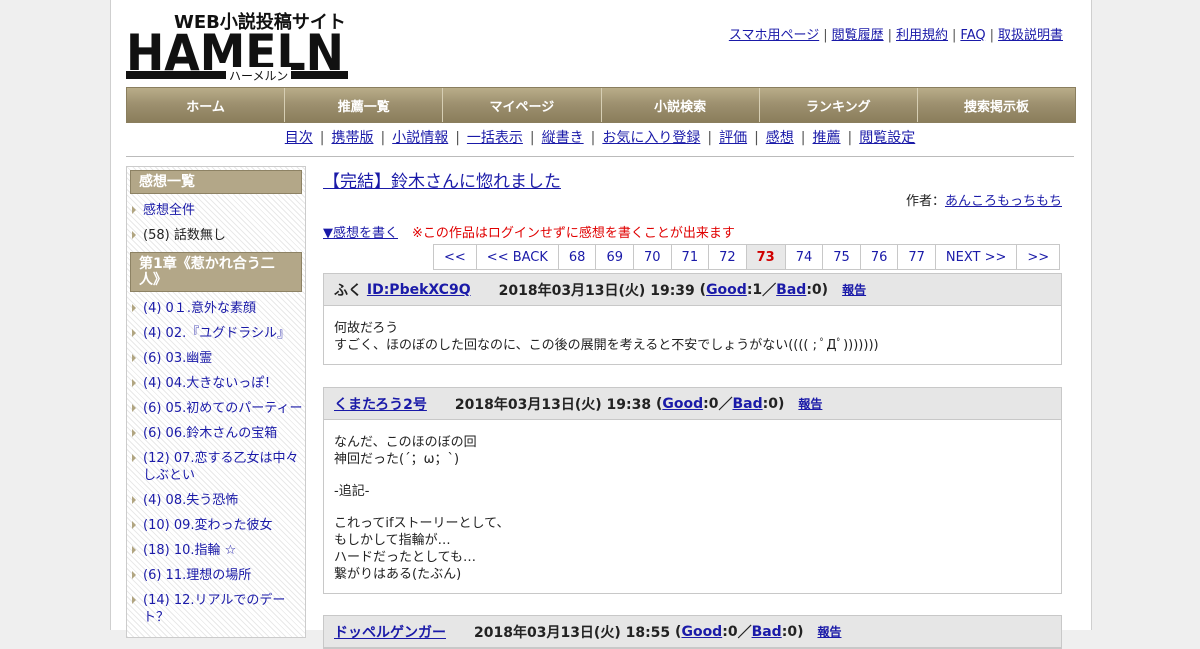  I want to click on top-link-faq: FAQ, so click(972, 35).